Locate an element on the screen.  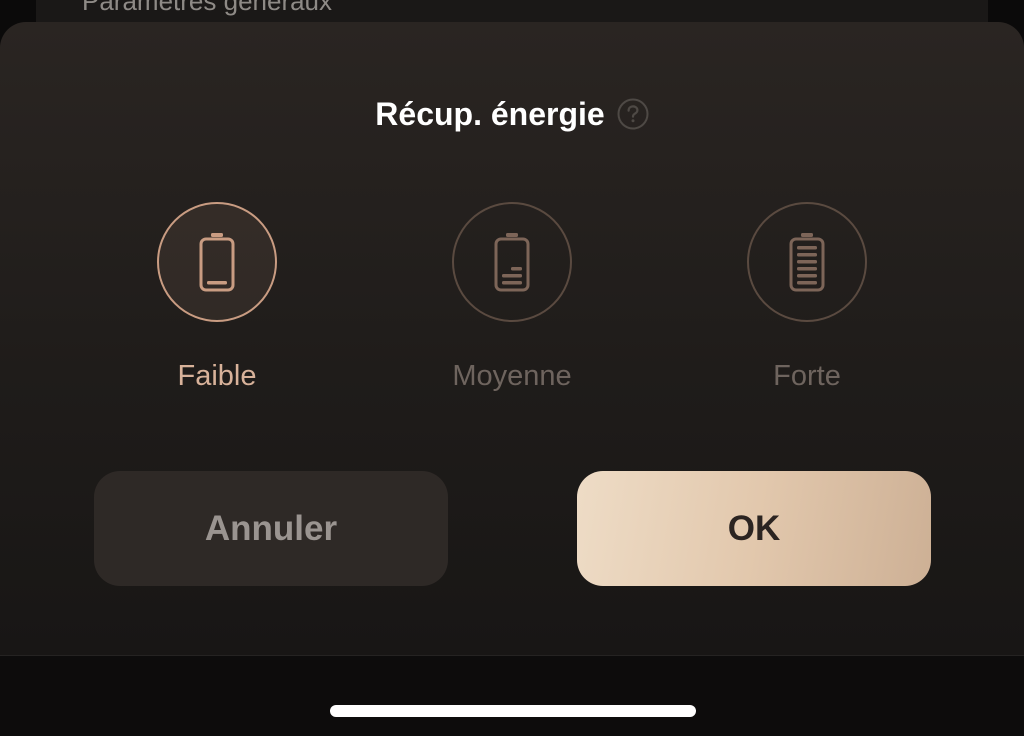
option-forte-label: Forte is located at coordinates (807, 376).